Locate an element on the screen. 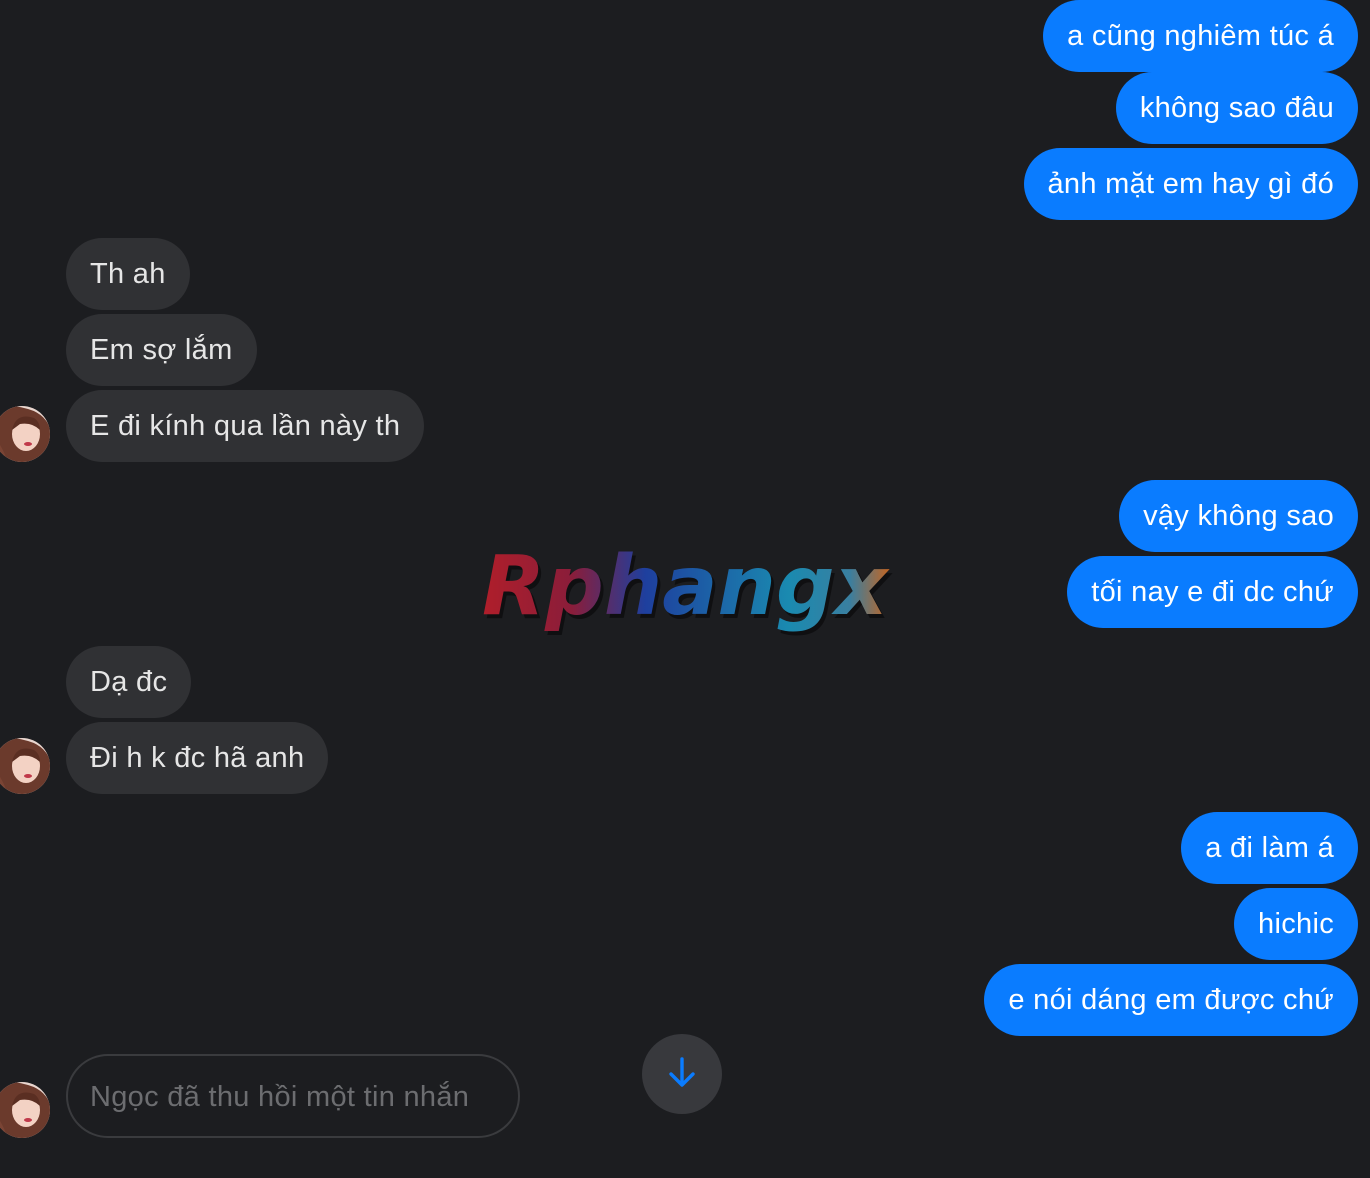  incoming-message: Dạ đc is located at coordinates (129, 682).